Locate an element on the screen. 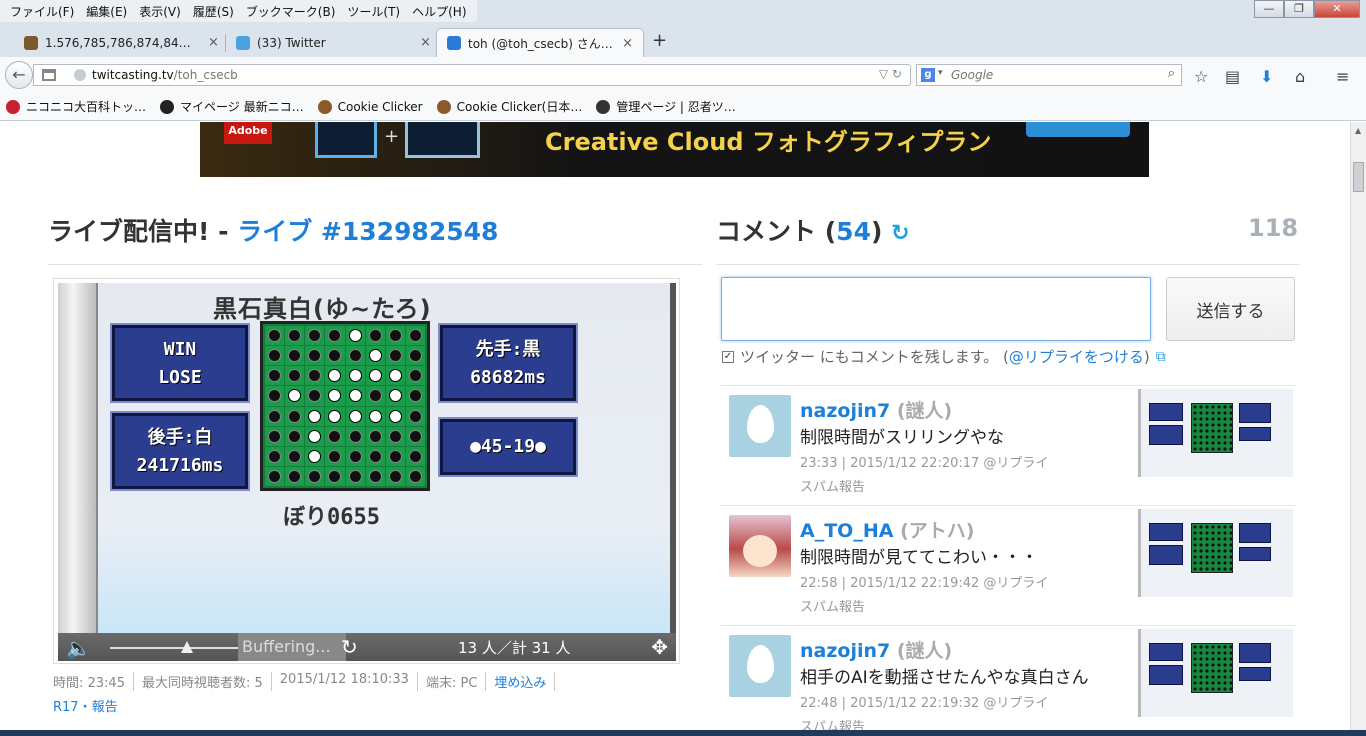 The height and width of the screenshot is (736, 1366). menu-view: 表示(V) is located at coordinates (160, 11).